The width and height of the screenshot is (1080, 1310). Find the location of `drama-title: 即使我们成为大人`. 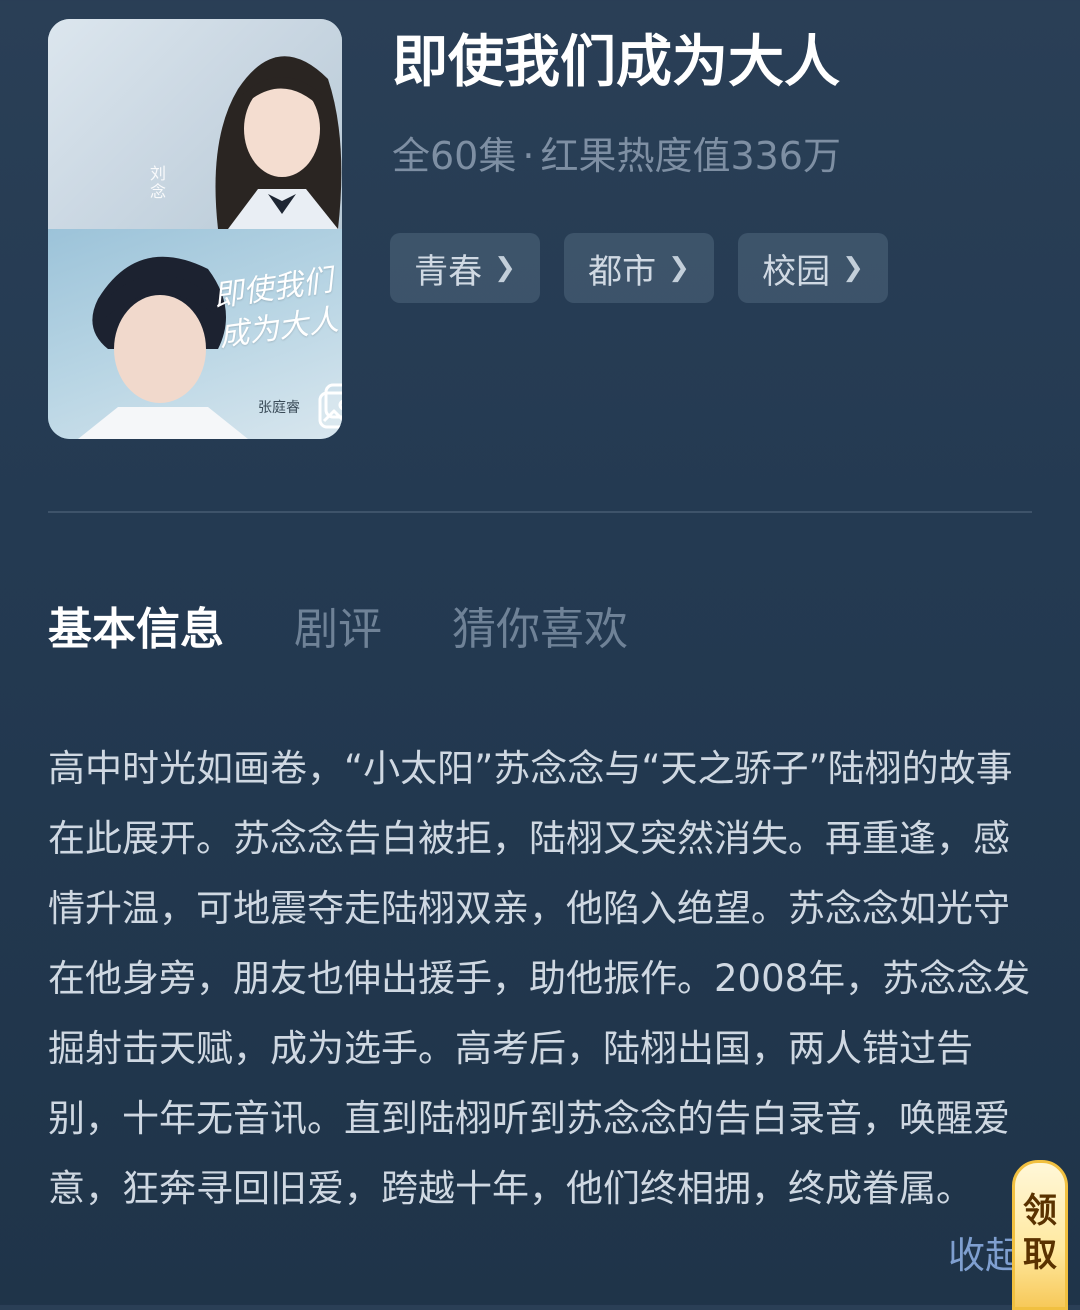

drama-title: 即使我们成为大人 is located at coordinates (616, 62).